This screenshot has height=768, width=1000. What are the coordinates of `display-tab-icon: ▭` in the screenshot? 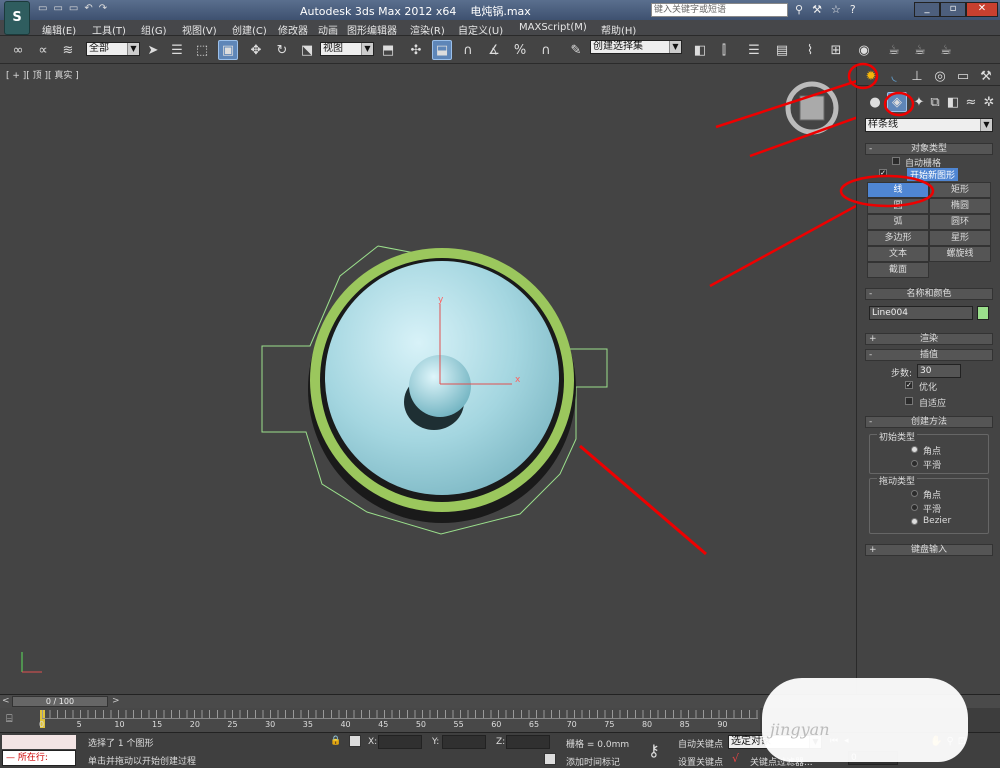 It's located at (963, 76).